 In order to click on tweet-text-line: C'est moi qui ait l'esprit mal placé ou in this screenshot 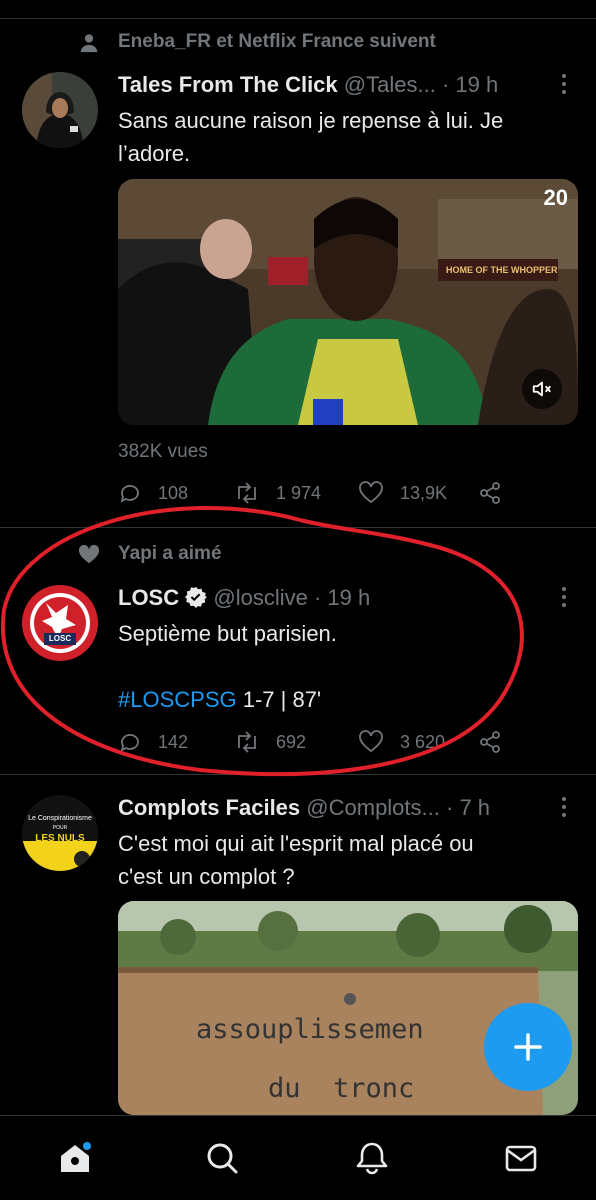, I will do `click(296, 843)`.